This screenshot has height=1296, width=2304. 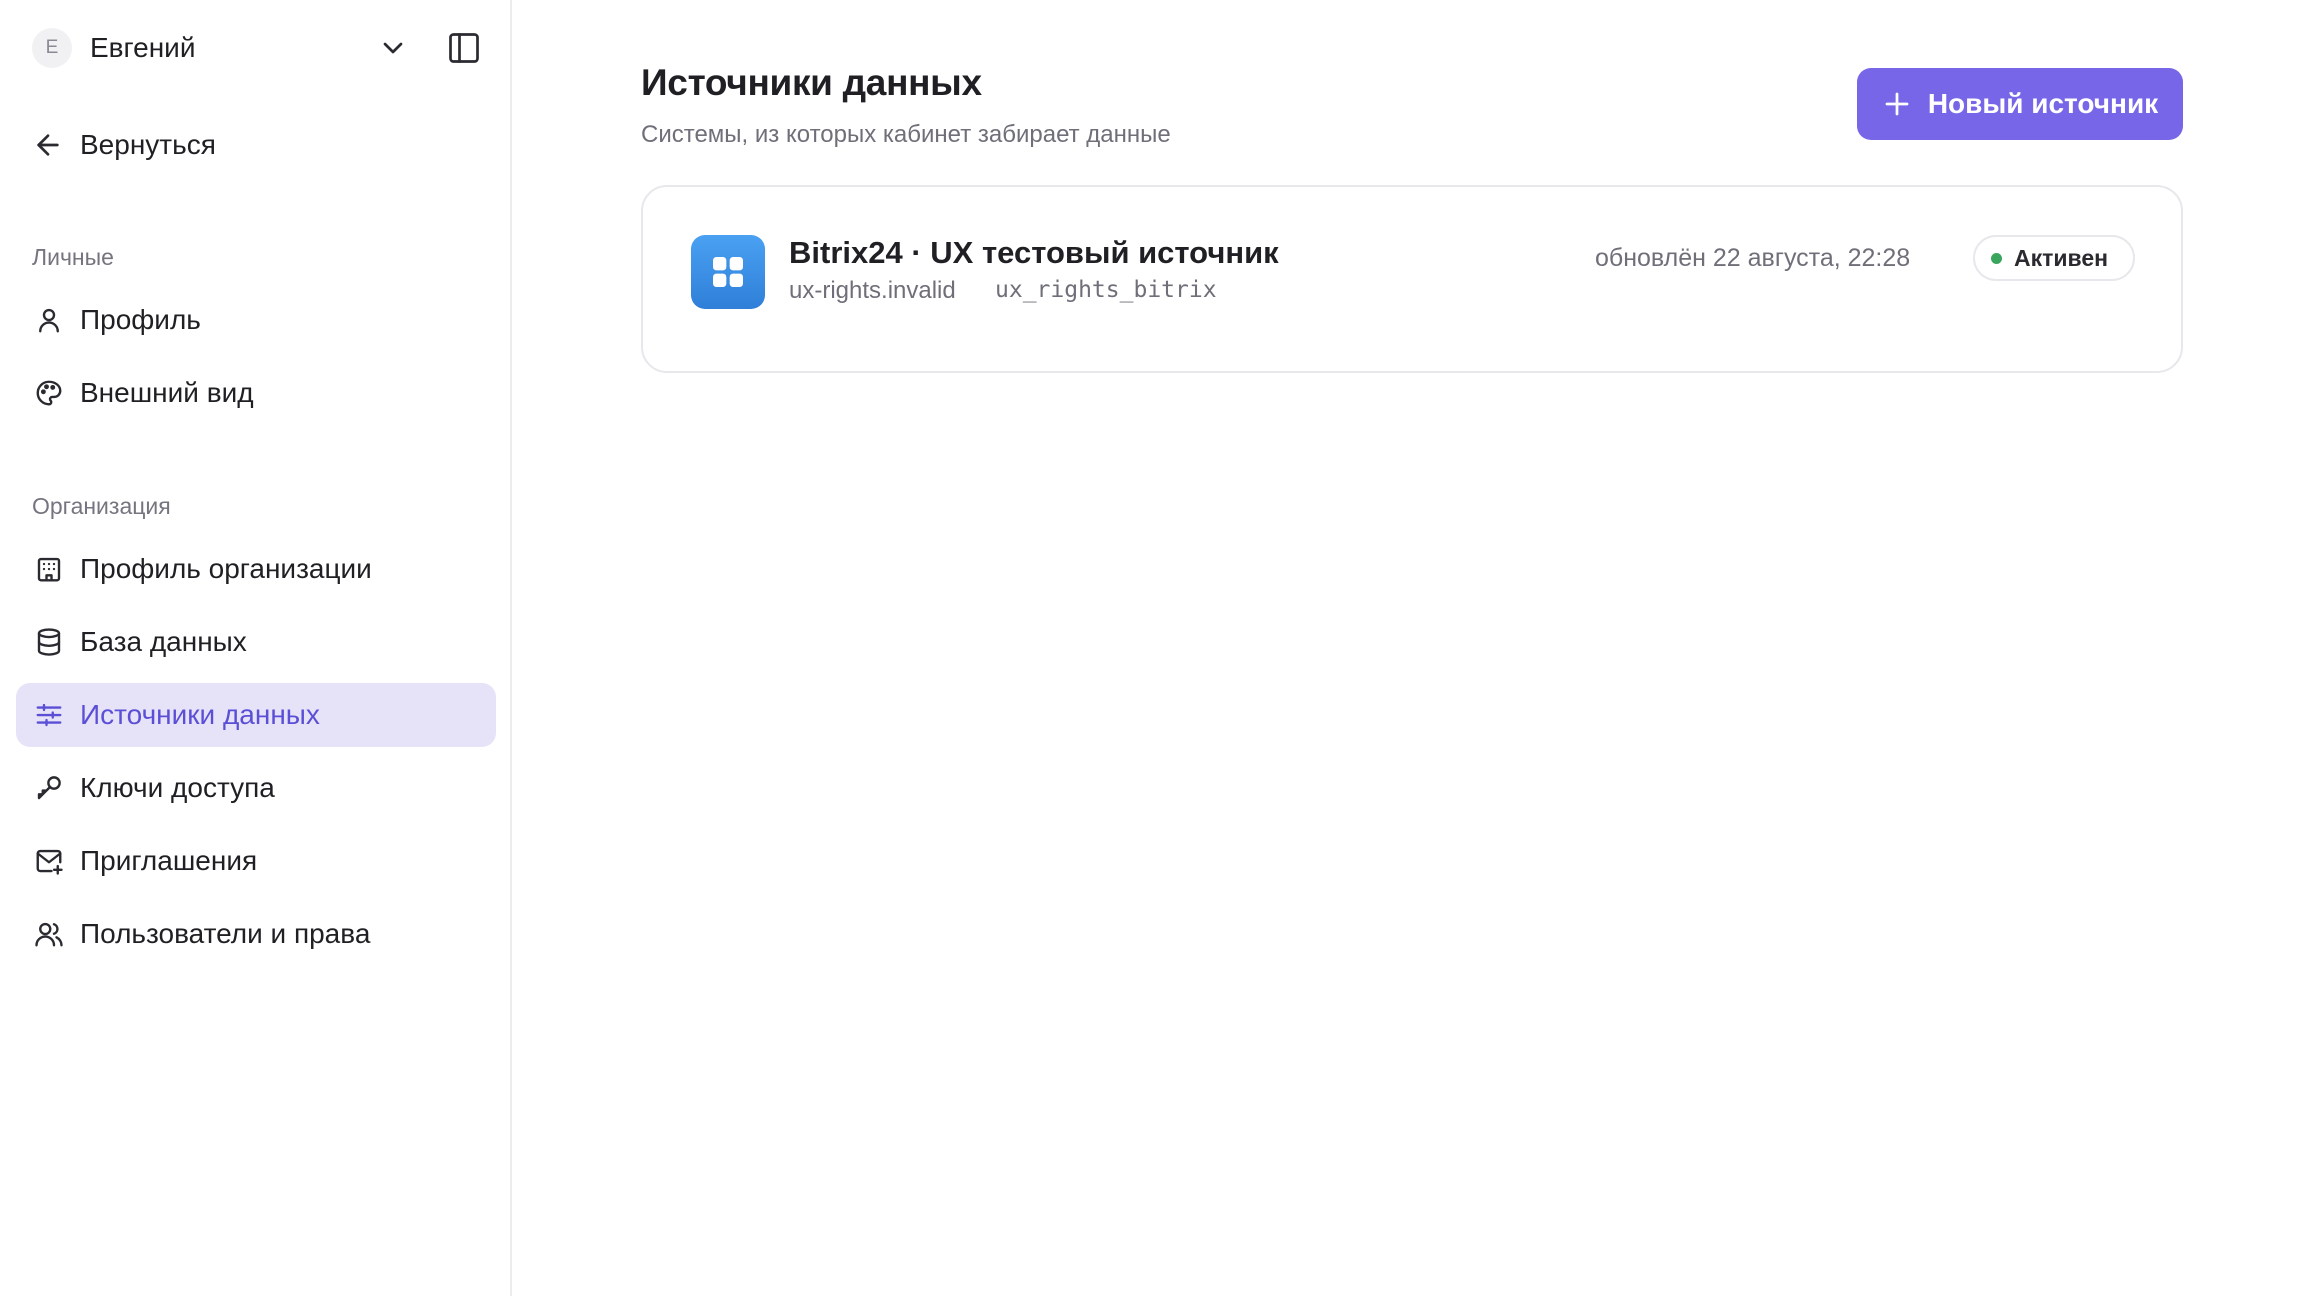 What do you see at coordinates (1996, 258) in the screenshot?
I see `status-dot-icon` at bounding box center [1996, 258].